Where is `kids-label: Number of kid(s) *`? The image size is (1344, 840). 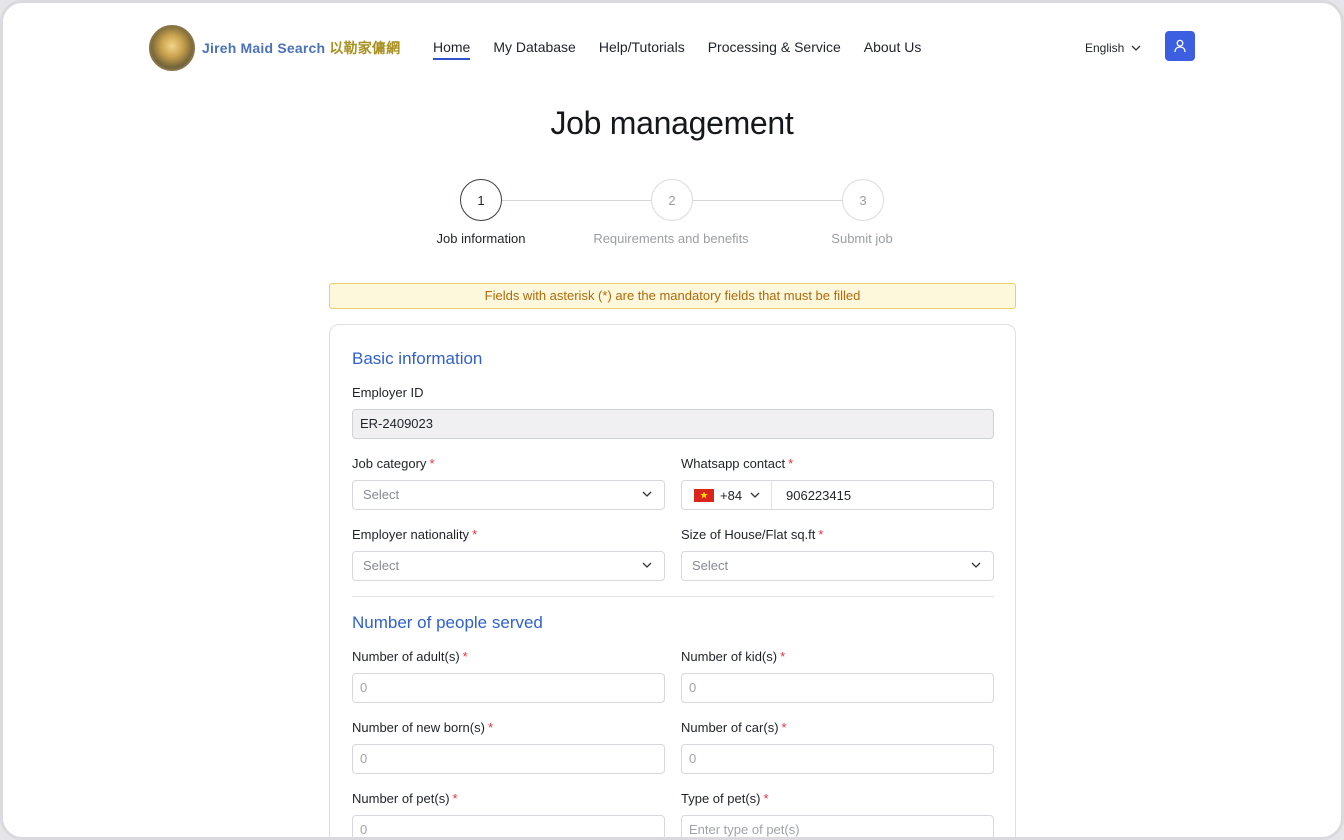
kids-label: Number of kid(s) * is located at coordinates (733, 656).